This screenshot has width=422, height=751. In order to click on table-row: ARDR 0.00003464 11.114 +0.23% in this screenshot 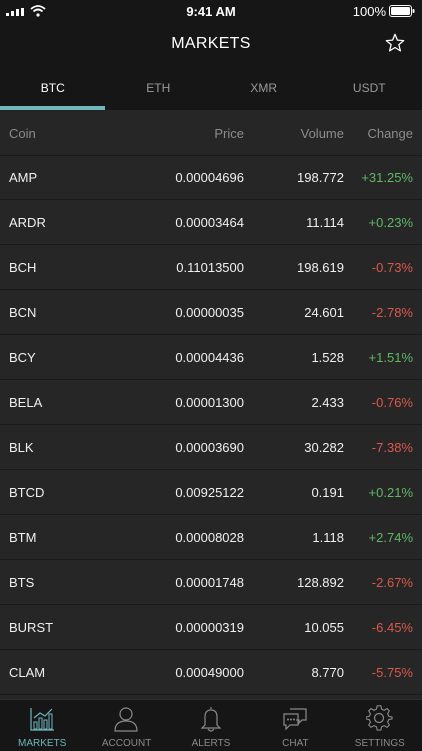, I will do `click(211, 222)`.